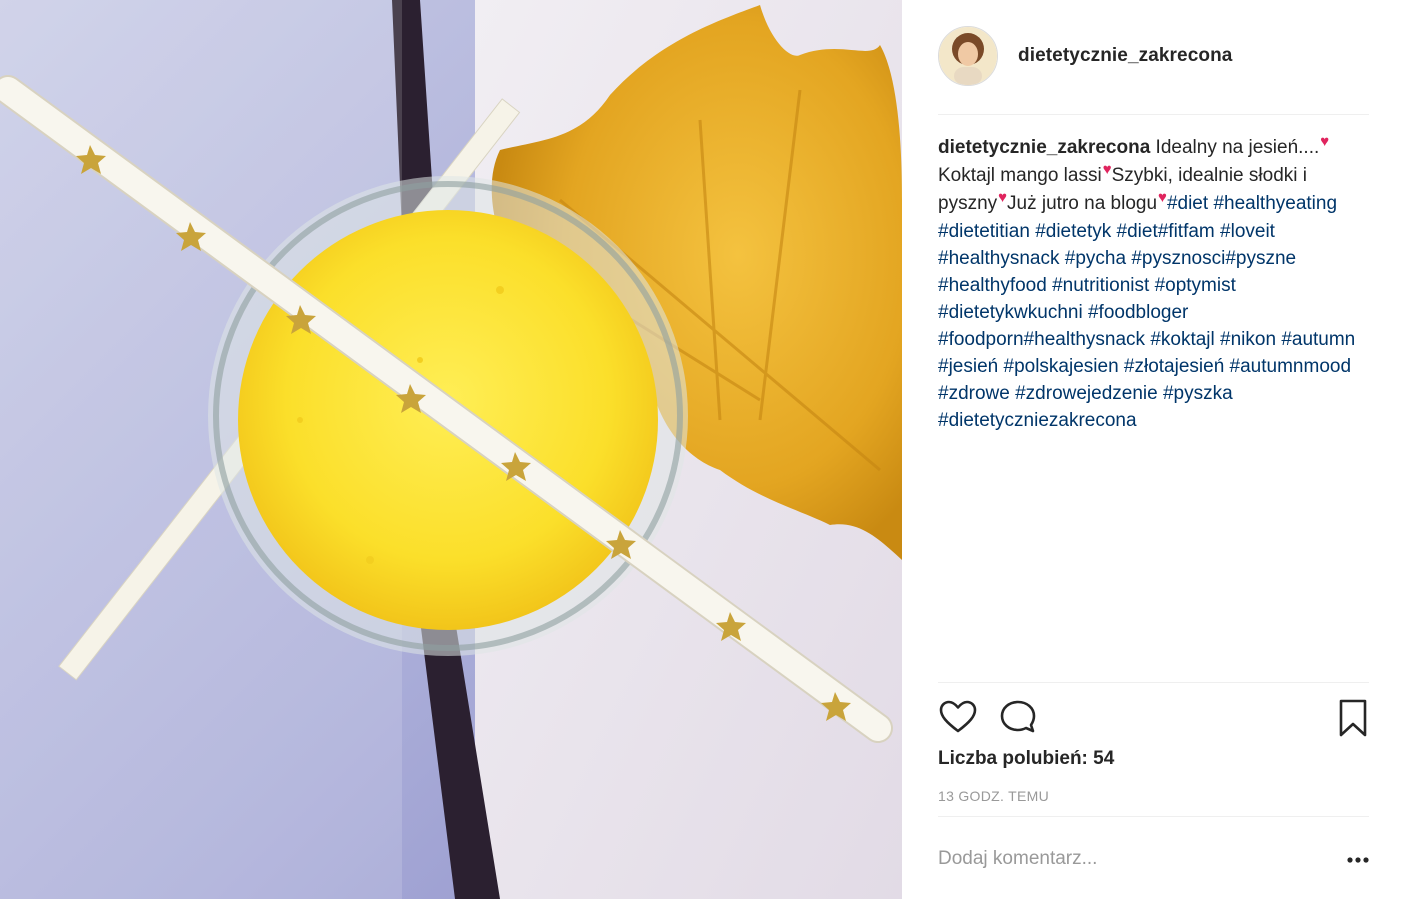 This screenshot has height=899, width=1405. Describe the element at coordinates (1125, 56) in the screenshot. I see `post-username: dietetycznie_zakrecona` at that location.